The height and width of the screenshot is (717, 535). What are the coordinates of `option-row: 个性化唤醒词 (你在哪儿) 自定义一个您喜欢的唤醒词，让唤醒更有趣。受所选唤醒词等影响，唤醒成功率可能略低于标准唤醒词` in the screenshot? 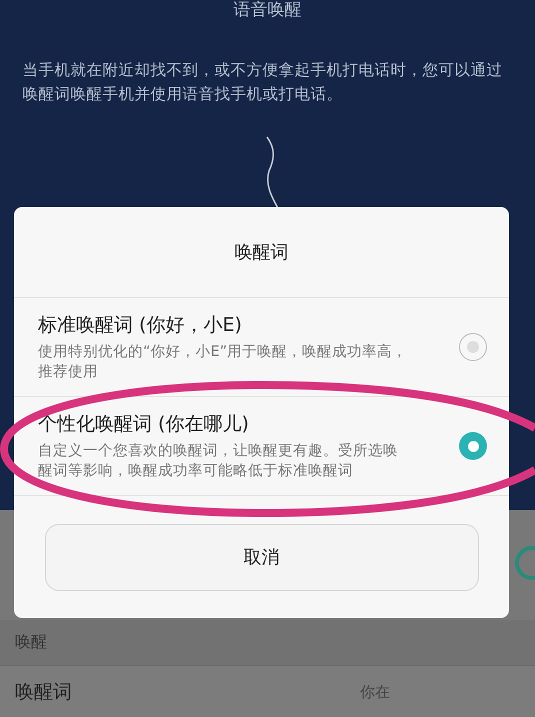 It's located at (261, 445).